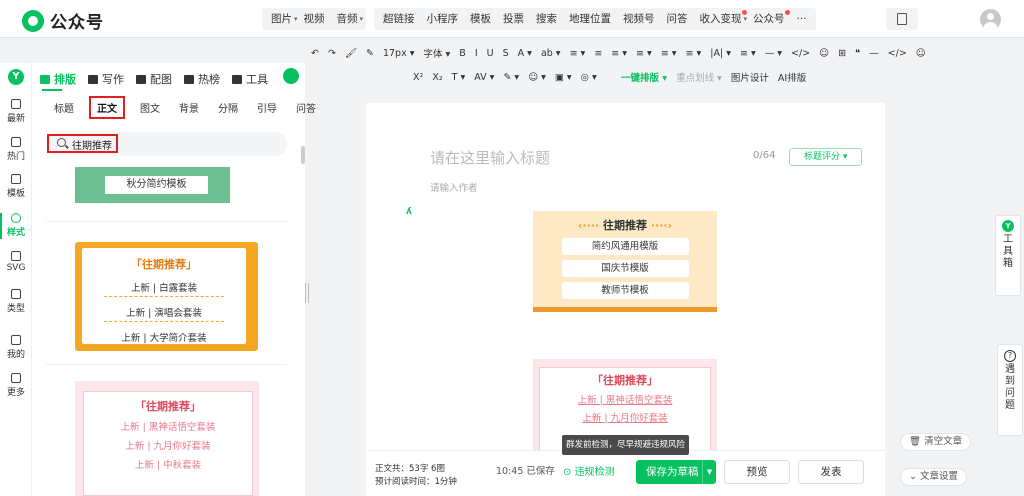 The height and width of the screenshot is (496, 1024). Describe the element at coordinates (454, 187) in the screenshot. I see `author-input: 请输入作者` at that location.